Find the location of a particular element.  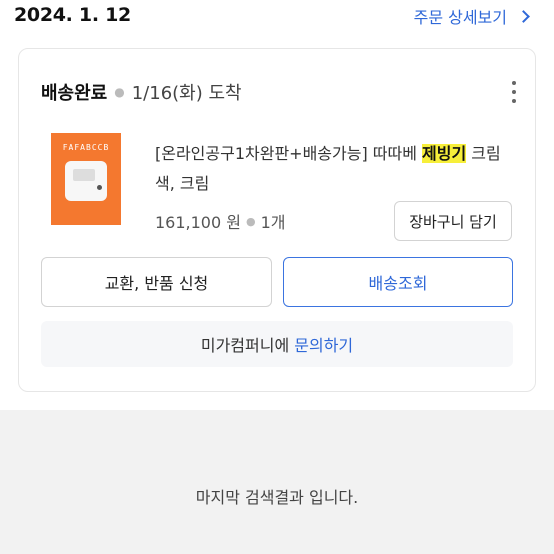

ice-maker-image is located at coordinates (86, 181).